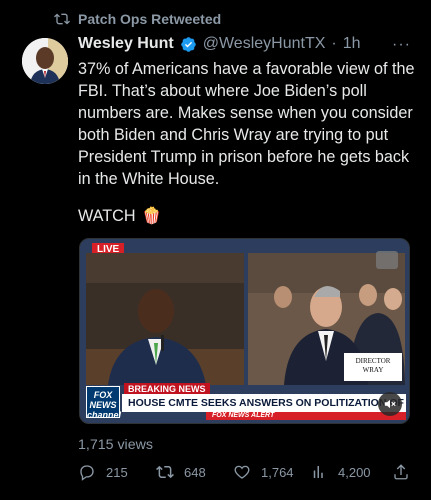 The width and height of the screenshot is (431, 500). I want to click on timestamp: 1h, so click(352, 44).